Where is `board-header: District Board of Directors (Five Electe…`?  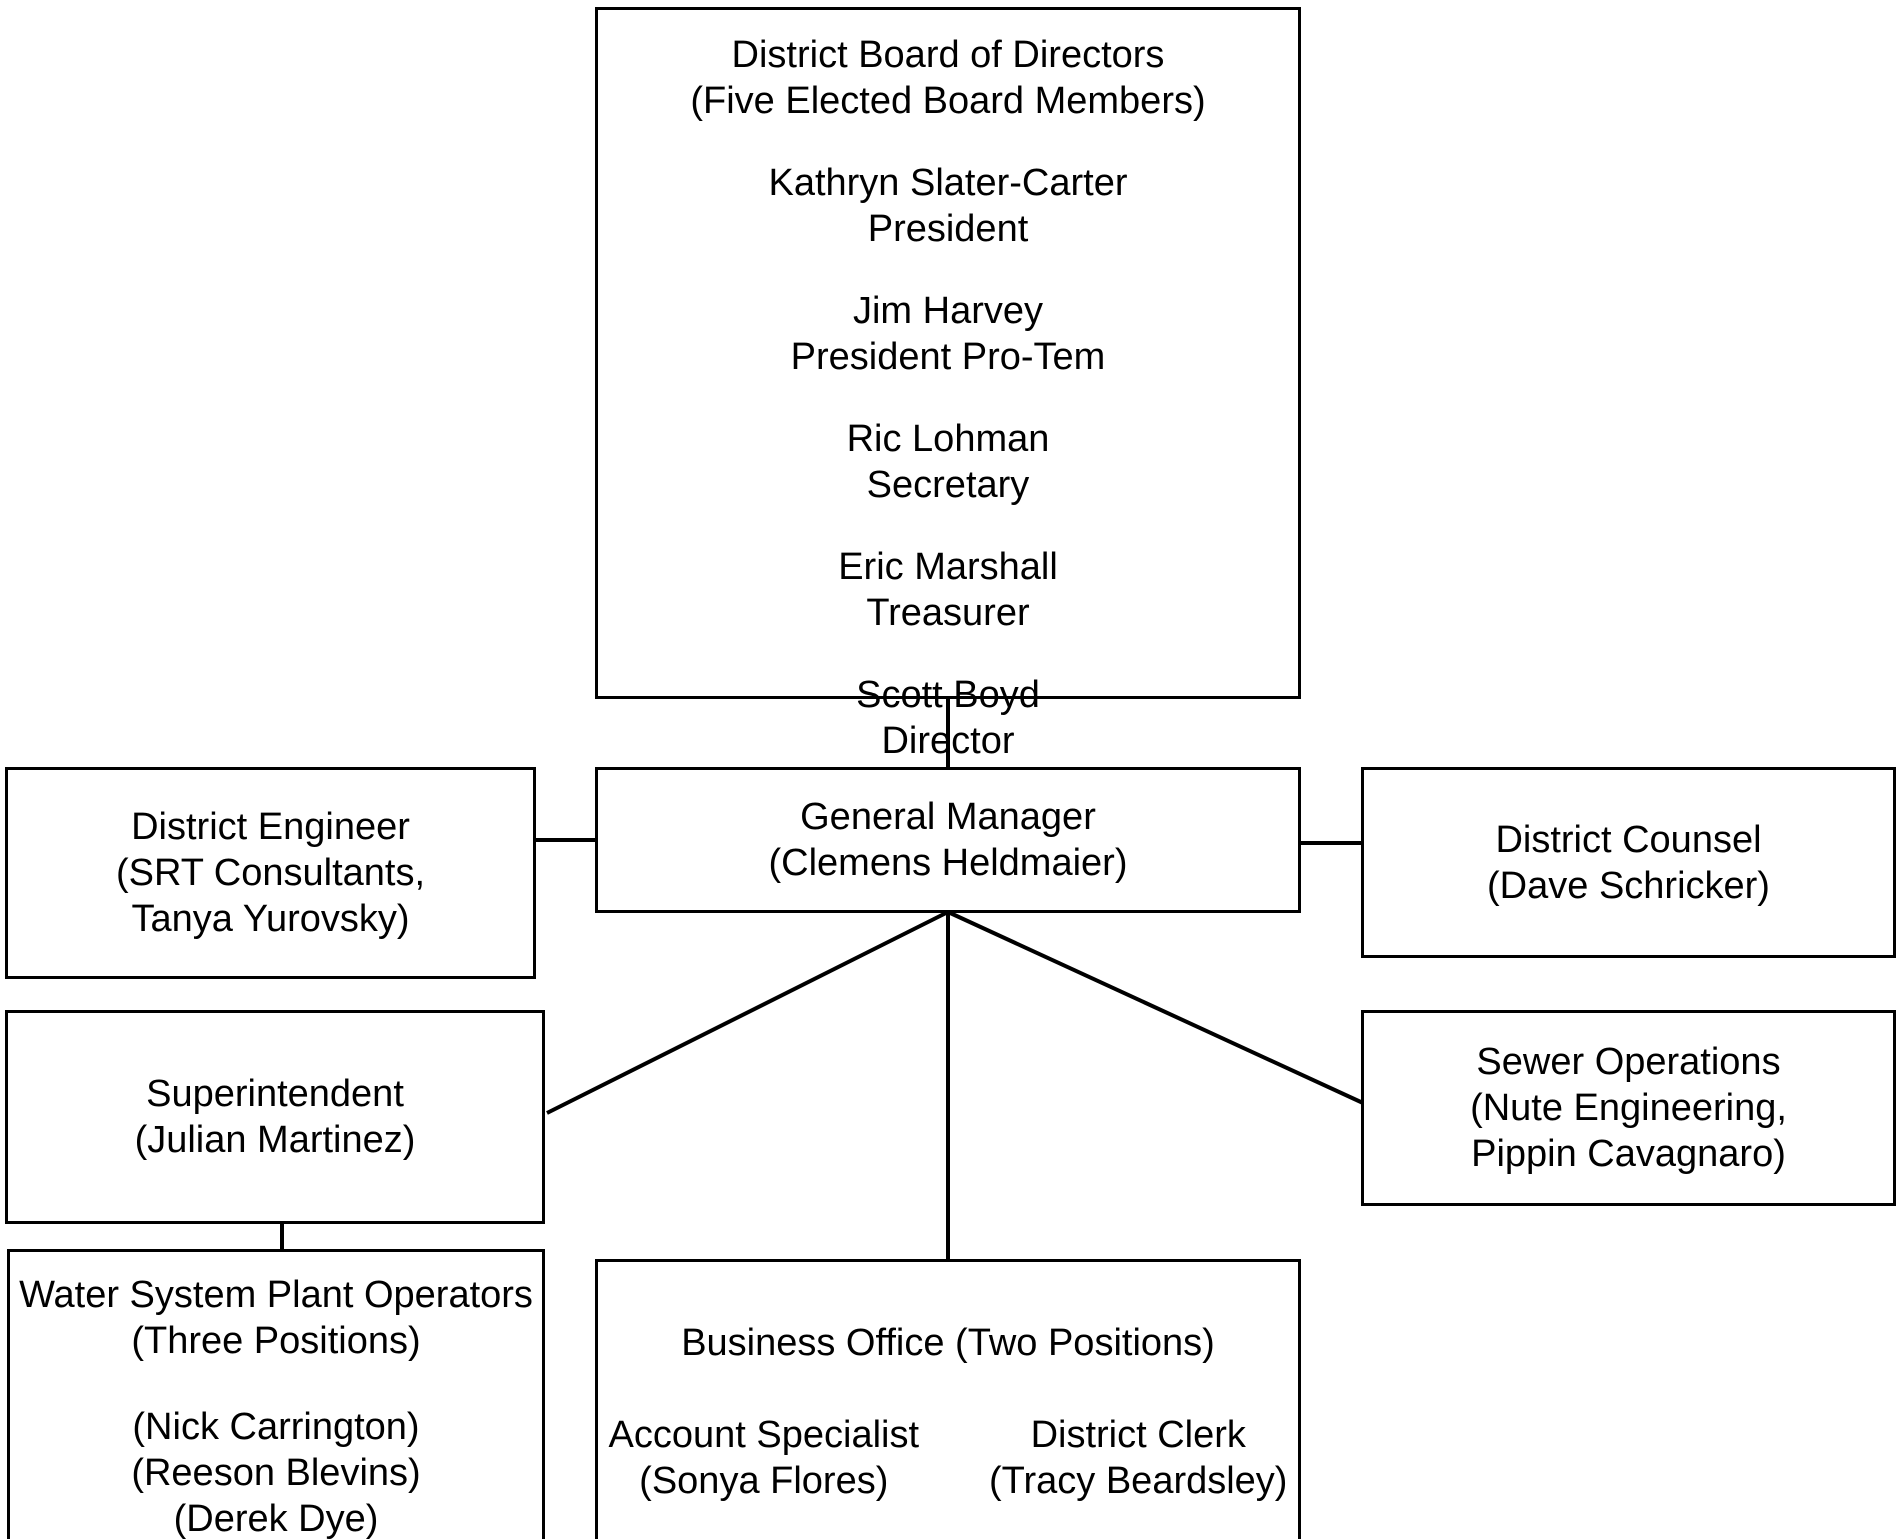 board-header: District Board of Directors (Five Electe… is located at coordinates (948, 78).